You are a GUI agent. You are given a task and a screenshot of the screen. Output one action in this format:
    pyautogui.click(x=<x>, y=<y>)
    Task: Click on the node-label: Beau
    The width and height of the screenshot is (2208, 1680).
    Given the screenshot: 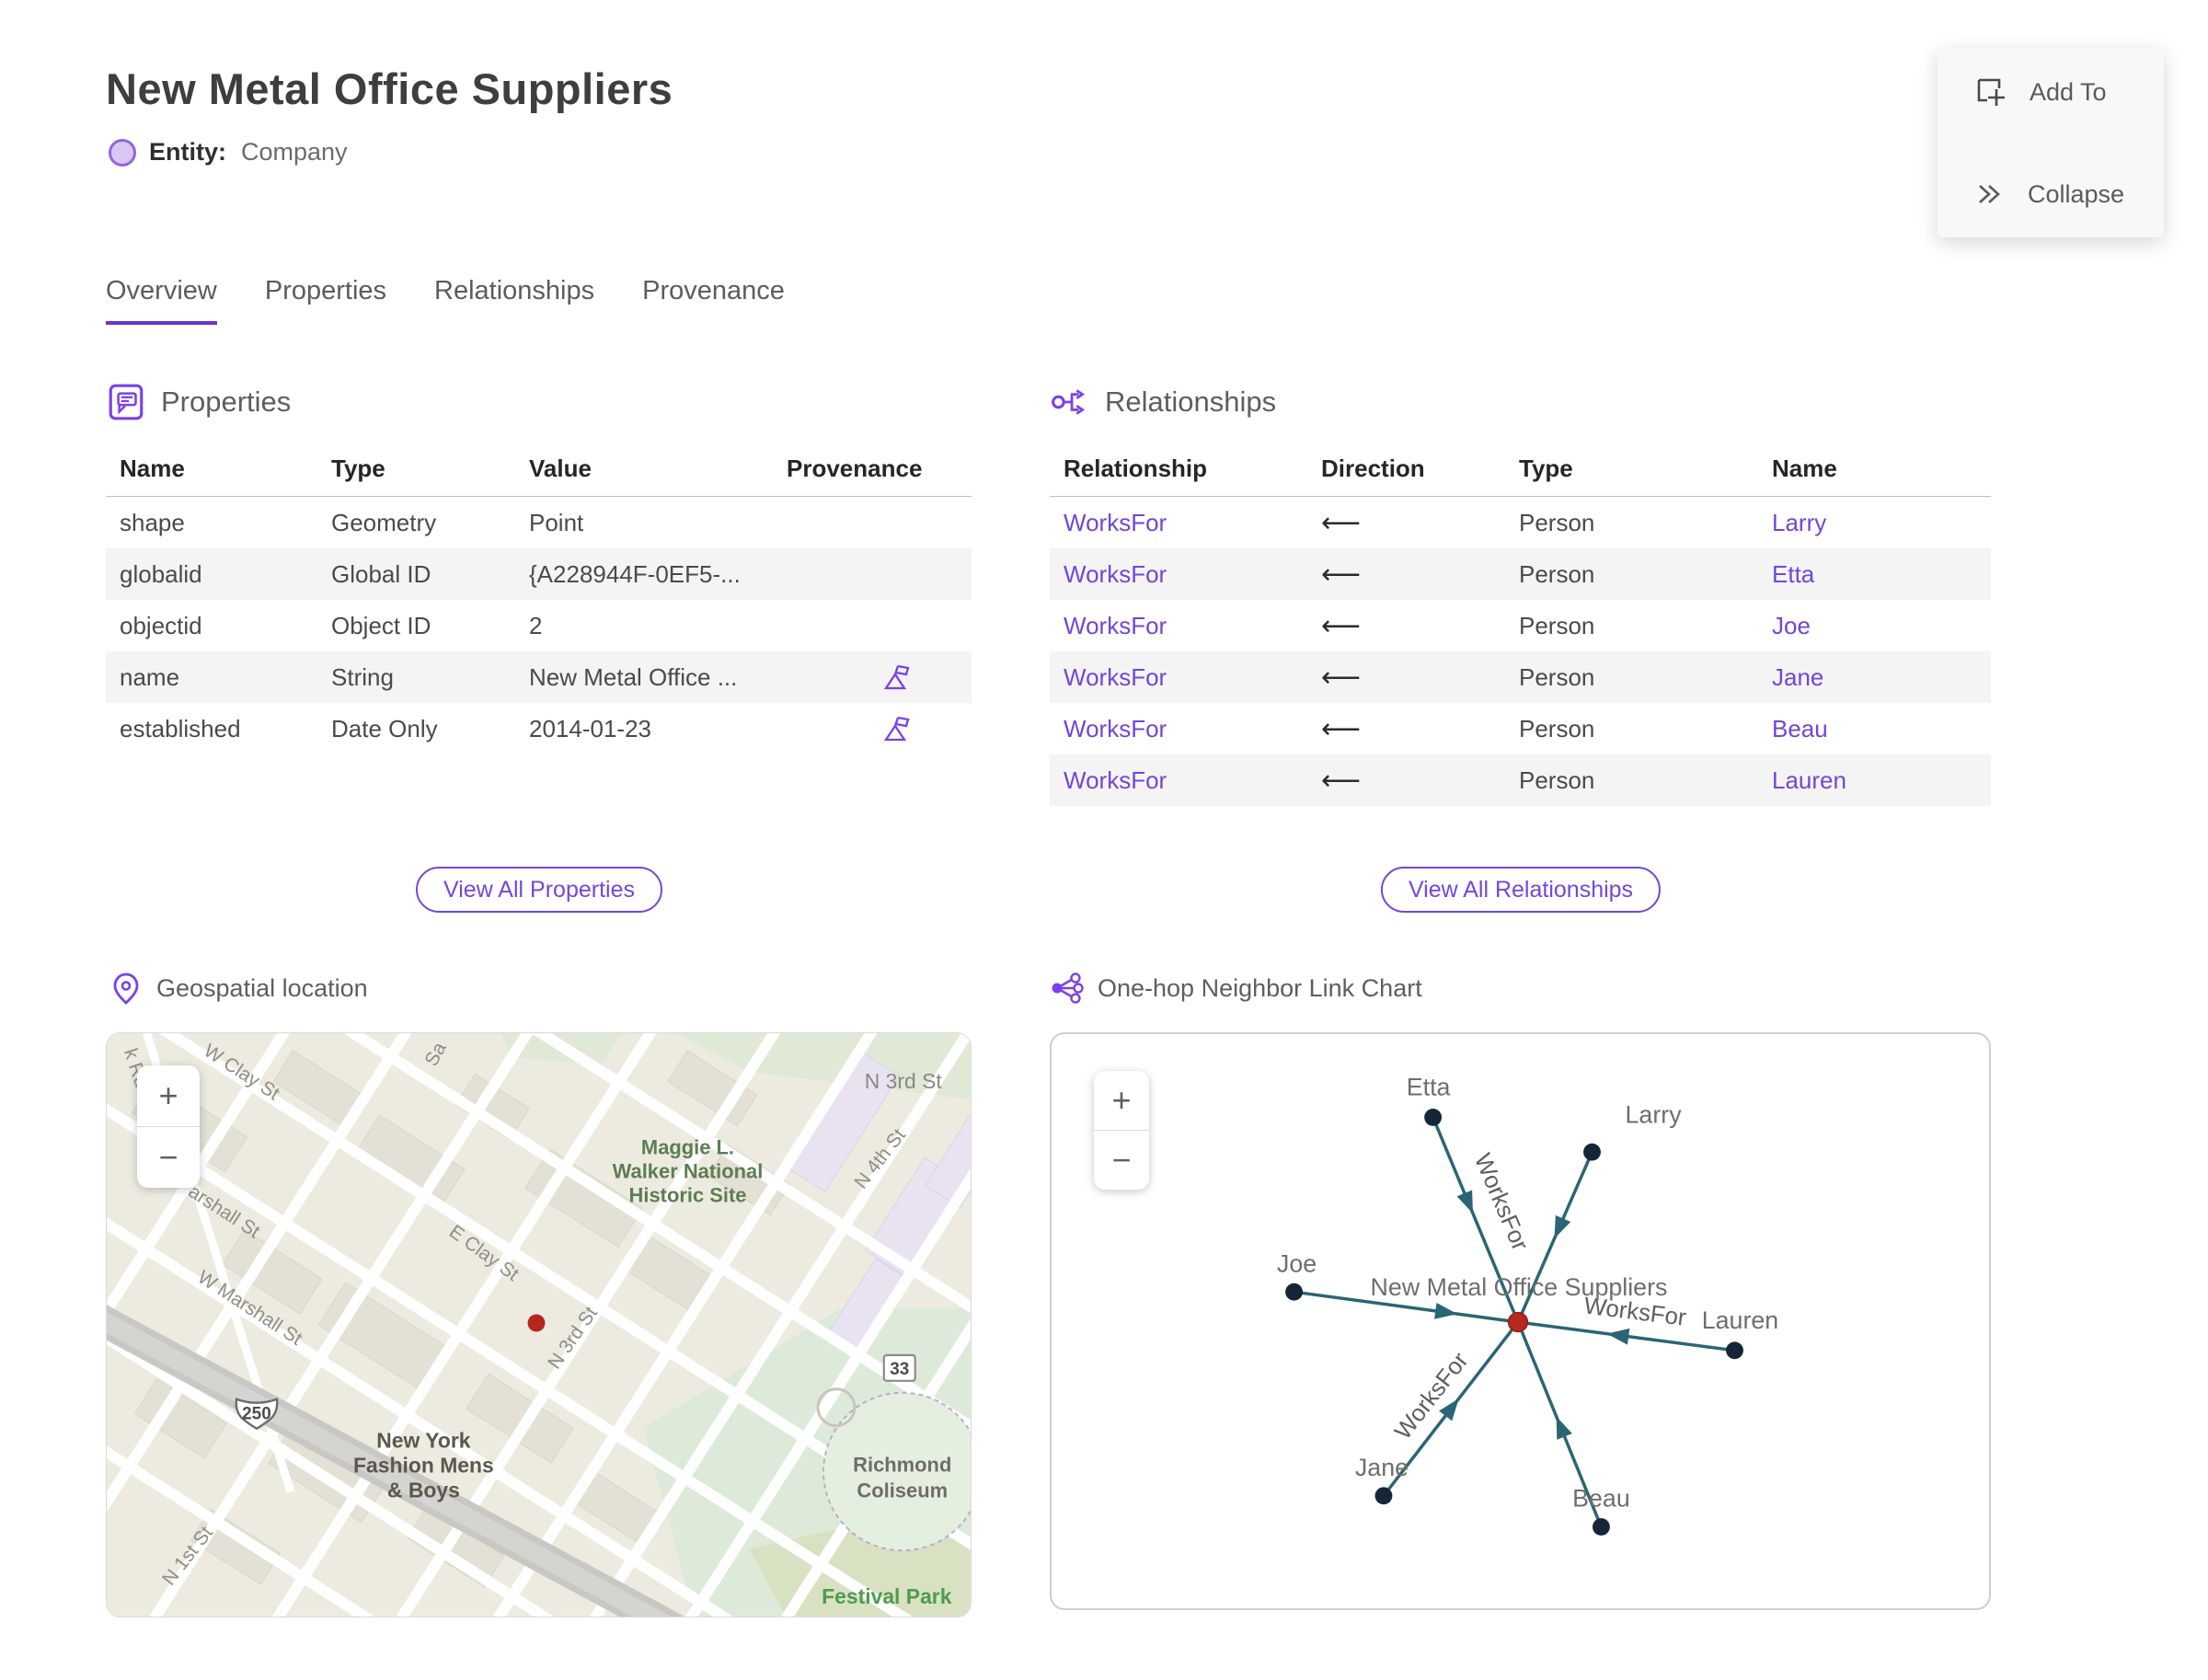 What is the action you would take?
    pyautogui.click(x=1601, y=1499)
    